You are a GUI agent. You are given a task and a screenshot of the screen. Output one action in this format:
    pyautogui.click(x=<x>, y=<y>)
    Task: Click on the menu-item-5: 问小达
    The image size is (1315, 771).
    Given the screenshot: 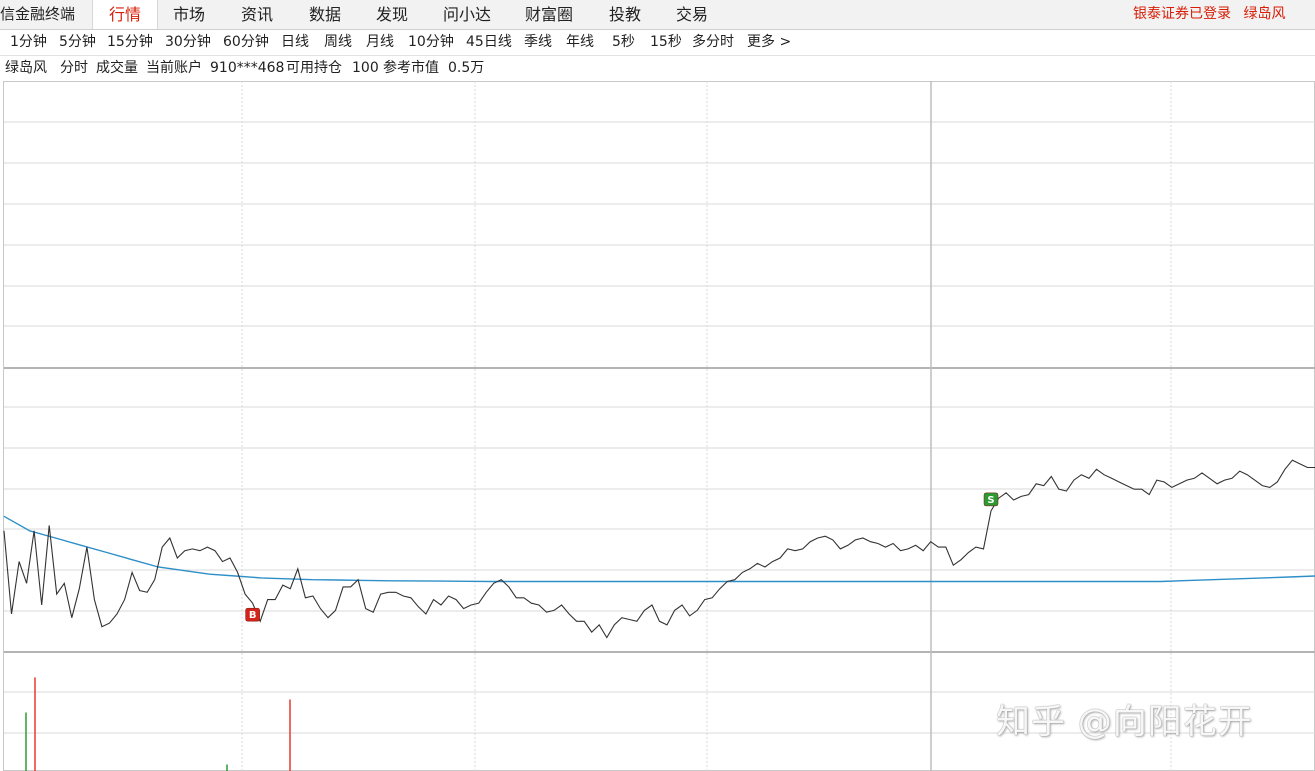 What is the action you would take?
    pyautogui.click(x=467, y=14)
    